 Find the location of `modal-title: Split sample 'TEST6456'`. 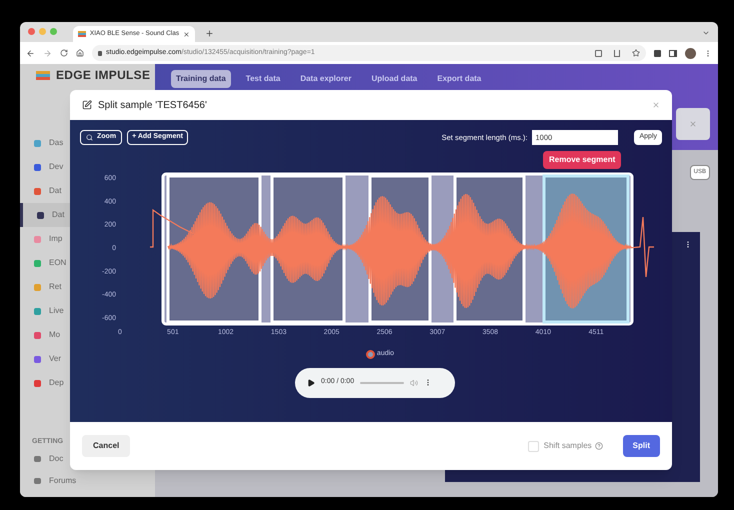

modal-title: Split sample 'TEST6456' is located at coordinates (152, 105).